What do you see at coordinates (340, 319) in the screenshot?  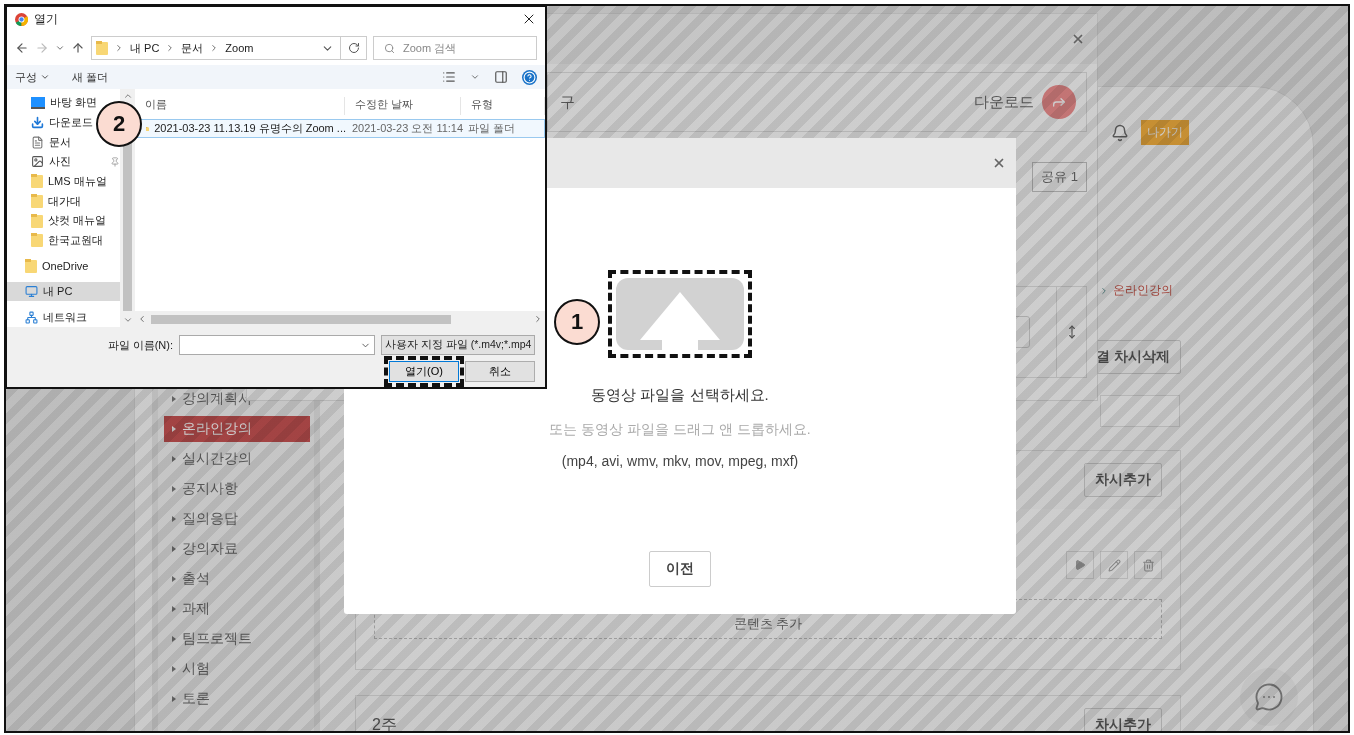 I see `scrollbar` at bounding box center [340, 319].